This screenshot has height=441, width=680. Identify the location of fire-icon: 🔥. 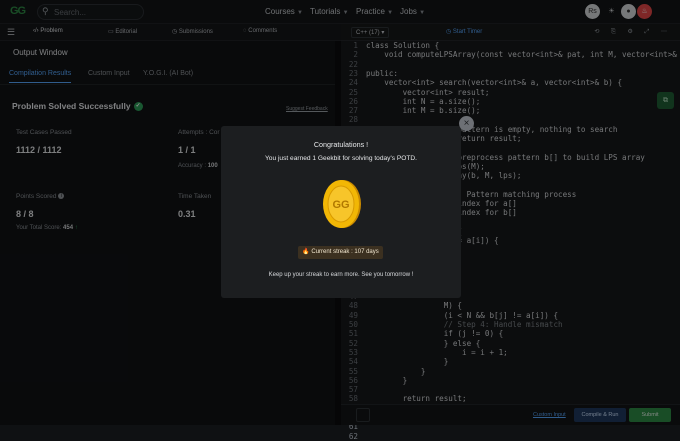
(306, 252).